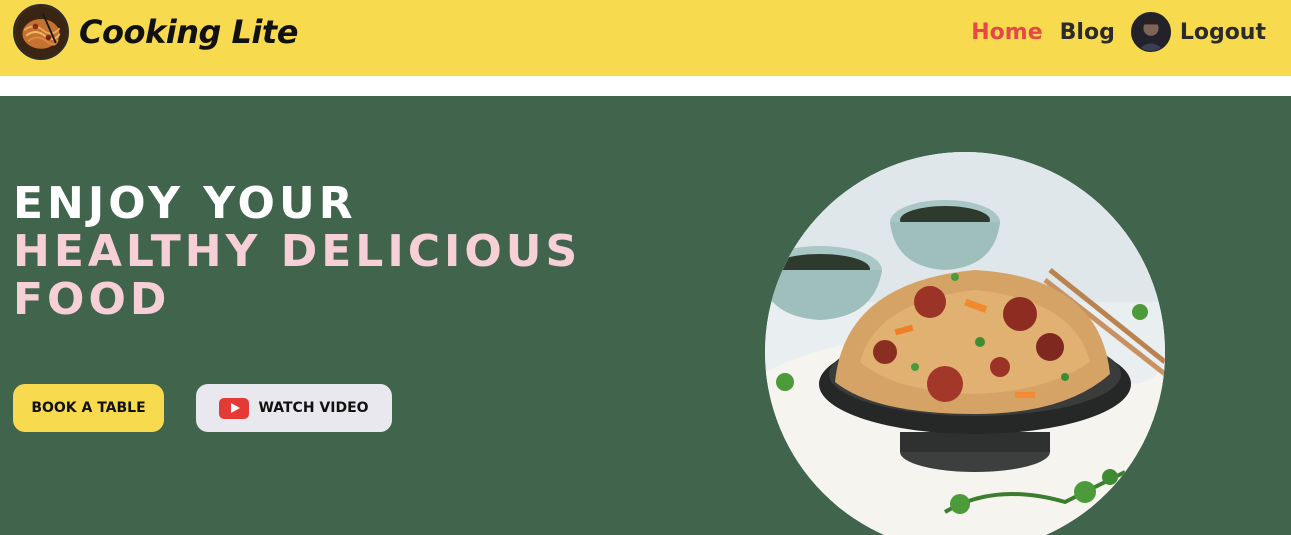 This screenshot has height=535, width=1291. What do you see at coordinates (1087, 32) in the screenshot?
I see `nav-blog-link: Blog` at bounding box center [1087, 32].